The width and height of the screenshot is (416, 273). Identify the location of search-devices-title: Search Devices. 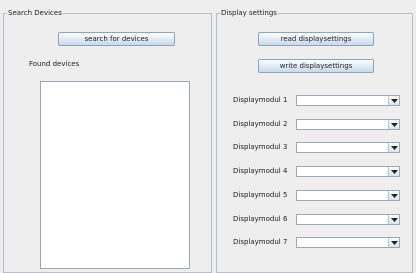
(35, 13).